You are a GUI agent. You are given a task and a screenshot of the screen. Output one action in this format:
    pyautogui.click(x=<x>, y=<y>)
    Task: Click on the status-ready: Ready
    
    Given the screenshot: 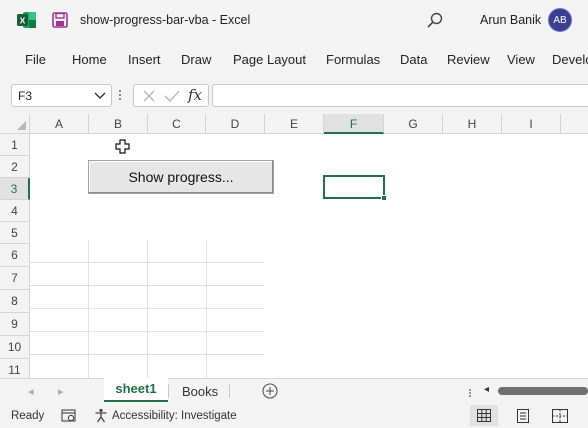 What is the action you would take?
    pyautogui.click(x=28, y=416)
    